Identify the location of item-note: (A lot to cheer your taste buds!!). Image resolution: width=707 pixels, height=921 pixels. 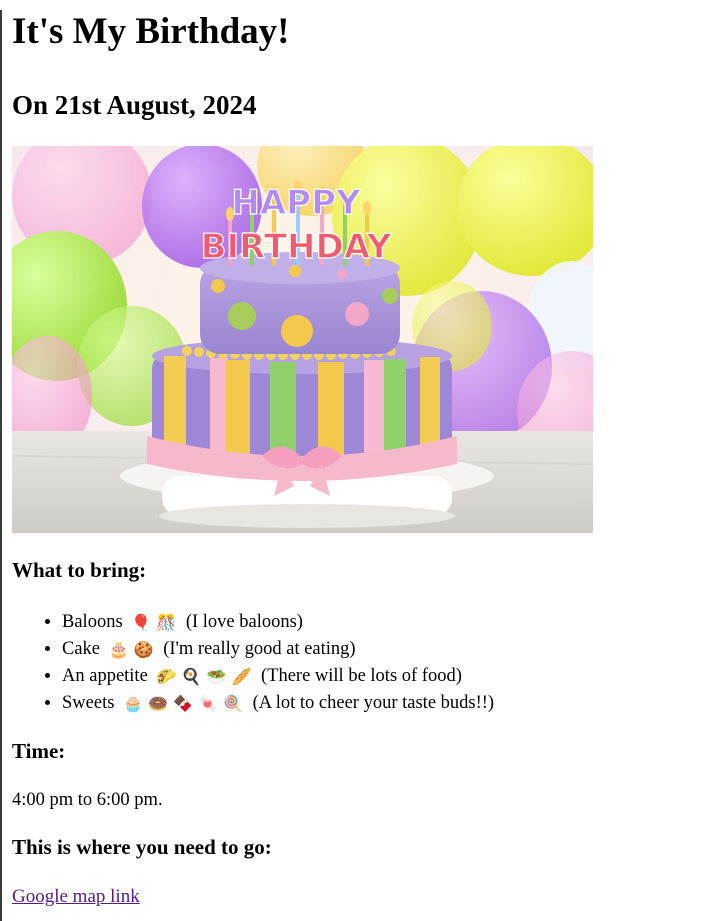
(373, 703).